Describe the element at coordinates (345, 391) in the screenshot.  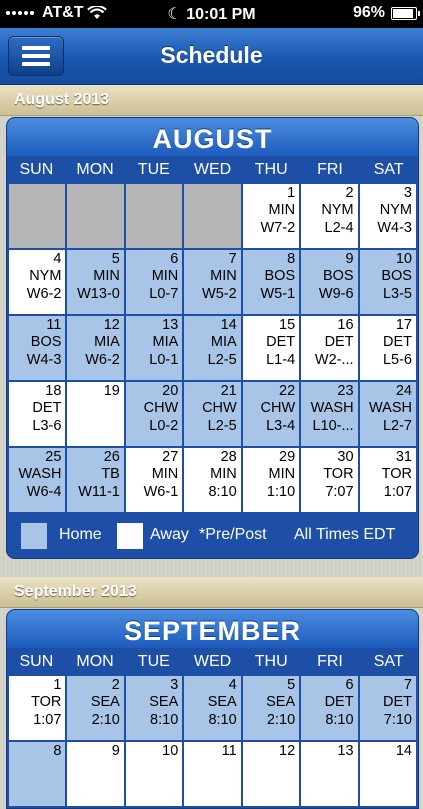
I see `day-number: 23` at that location.